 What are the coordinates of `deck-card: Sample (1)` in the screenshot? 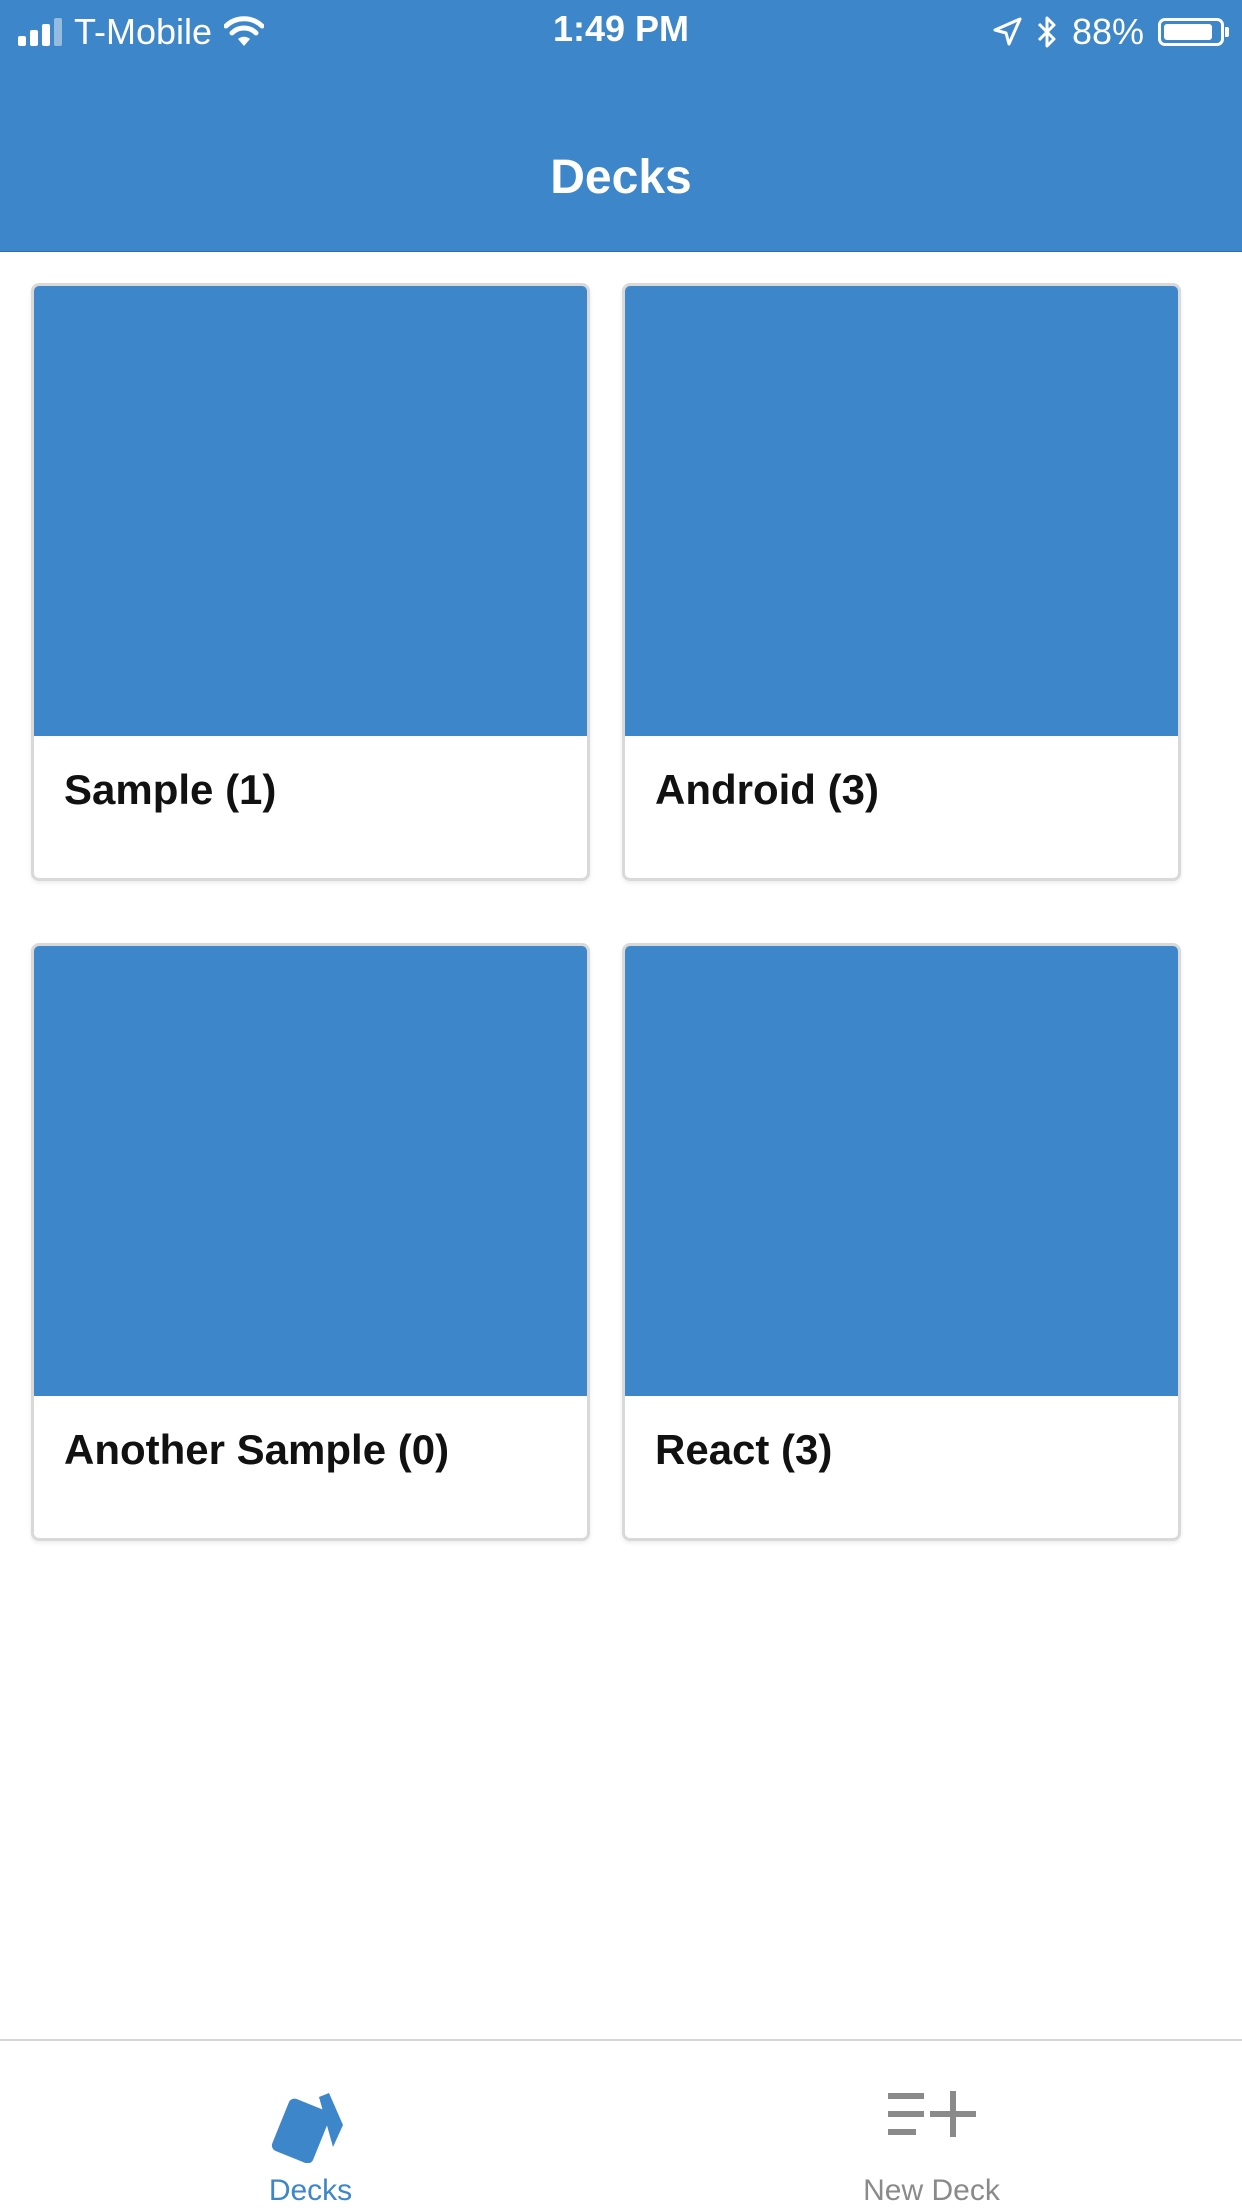 It's located at (310, 582).